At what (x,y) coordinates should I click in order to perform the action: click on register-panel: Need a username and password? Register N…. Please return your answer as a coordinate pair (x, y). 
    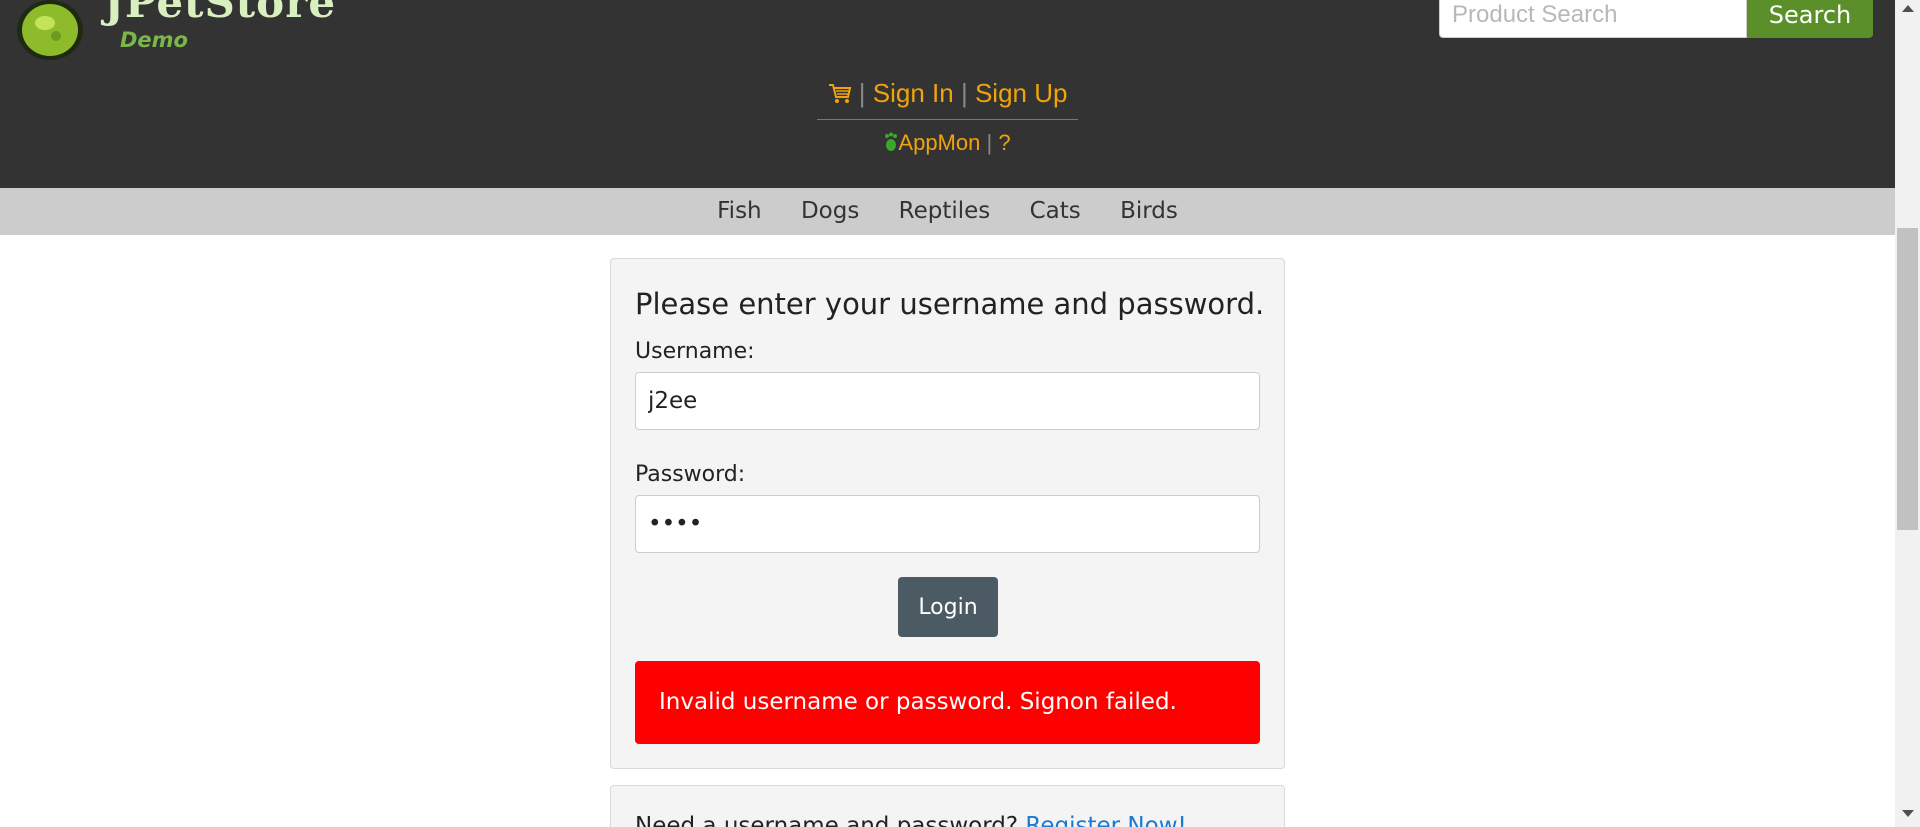
    Looking at the image, I should click on (947, 806).